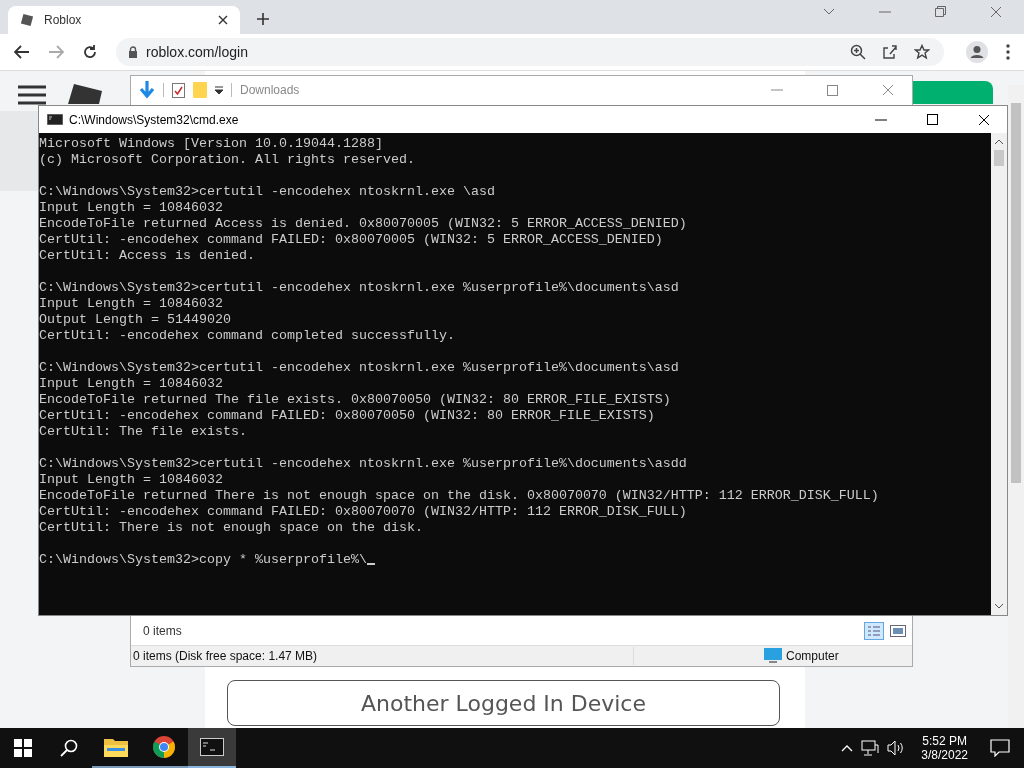  What do you see at coordinates (896, 748) in the screenshot?
I see `volume-icon` at bounding box center [896, 748].